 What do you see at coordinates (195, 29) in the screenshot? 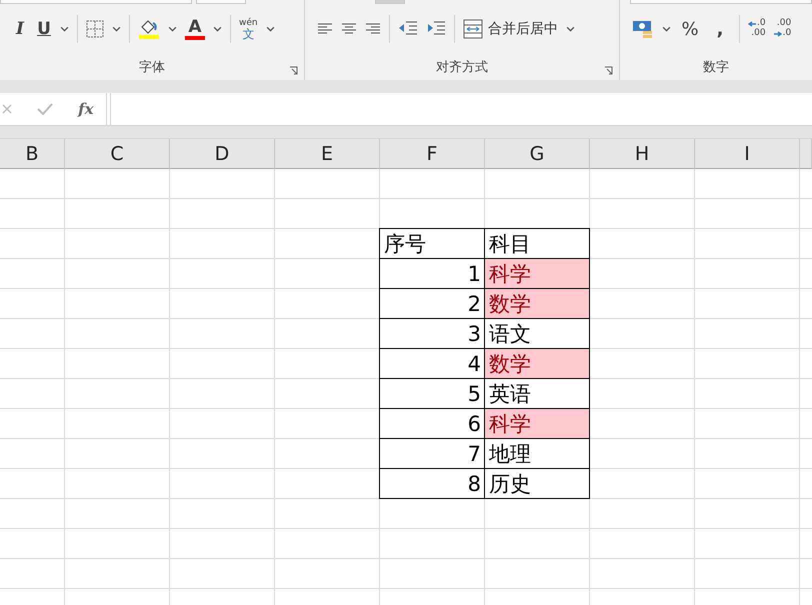
I see `font-color-button: A` at bounding box center [195, 29].